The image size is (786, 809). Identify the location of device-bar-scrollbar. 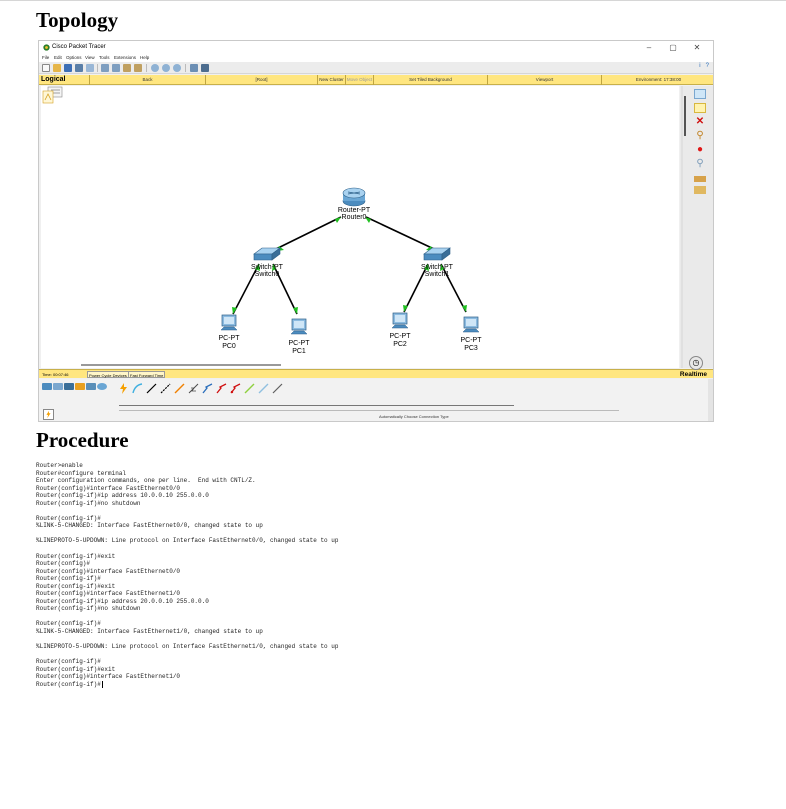
(710, 400).